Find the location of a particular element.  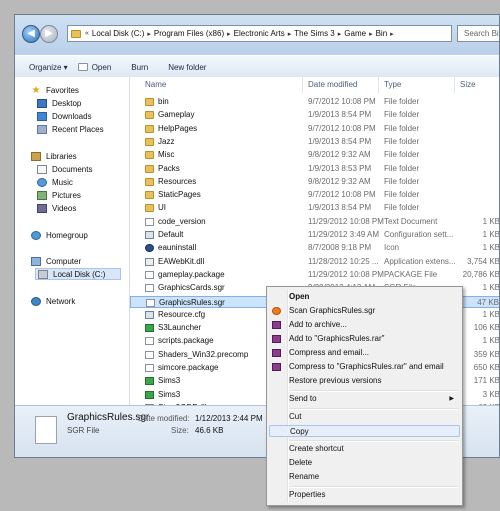

breadcrumb-local-disk: Local Disk (C:) is located at coordinates (118, 33).